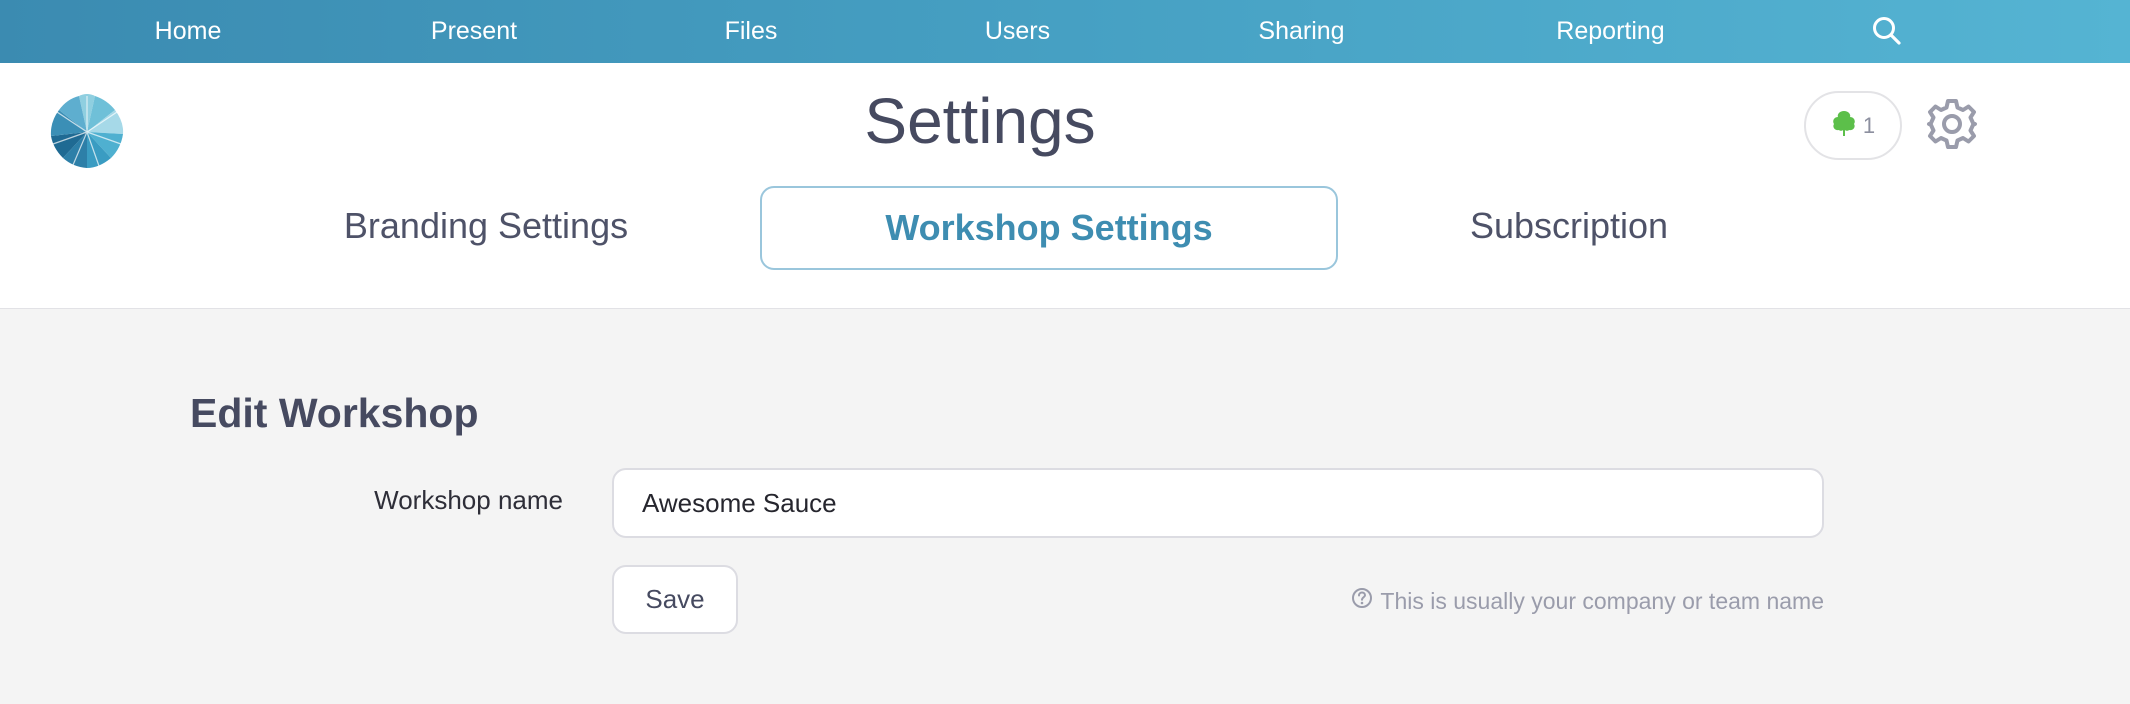  What do you see at coordinates (751, 31) in the screenshot?
I see `nav-files: Files` at bounding box center [751, 31].